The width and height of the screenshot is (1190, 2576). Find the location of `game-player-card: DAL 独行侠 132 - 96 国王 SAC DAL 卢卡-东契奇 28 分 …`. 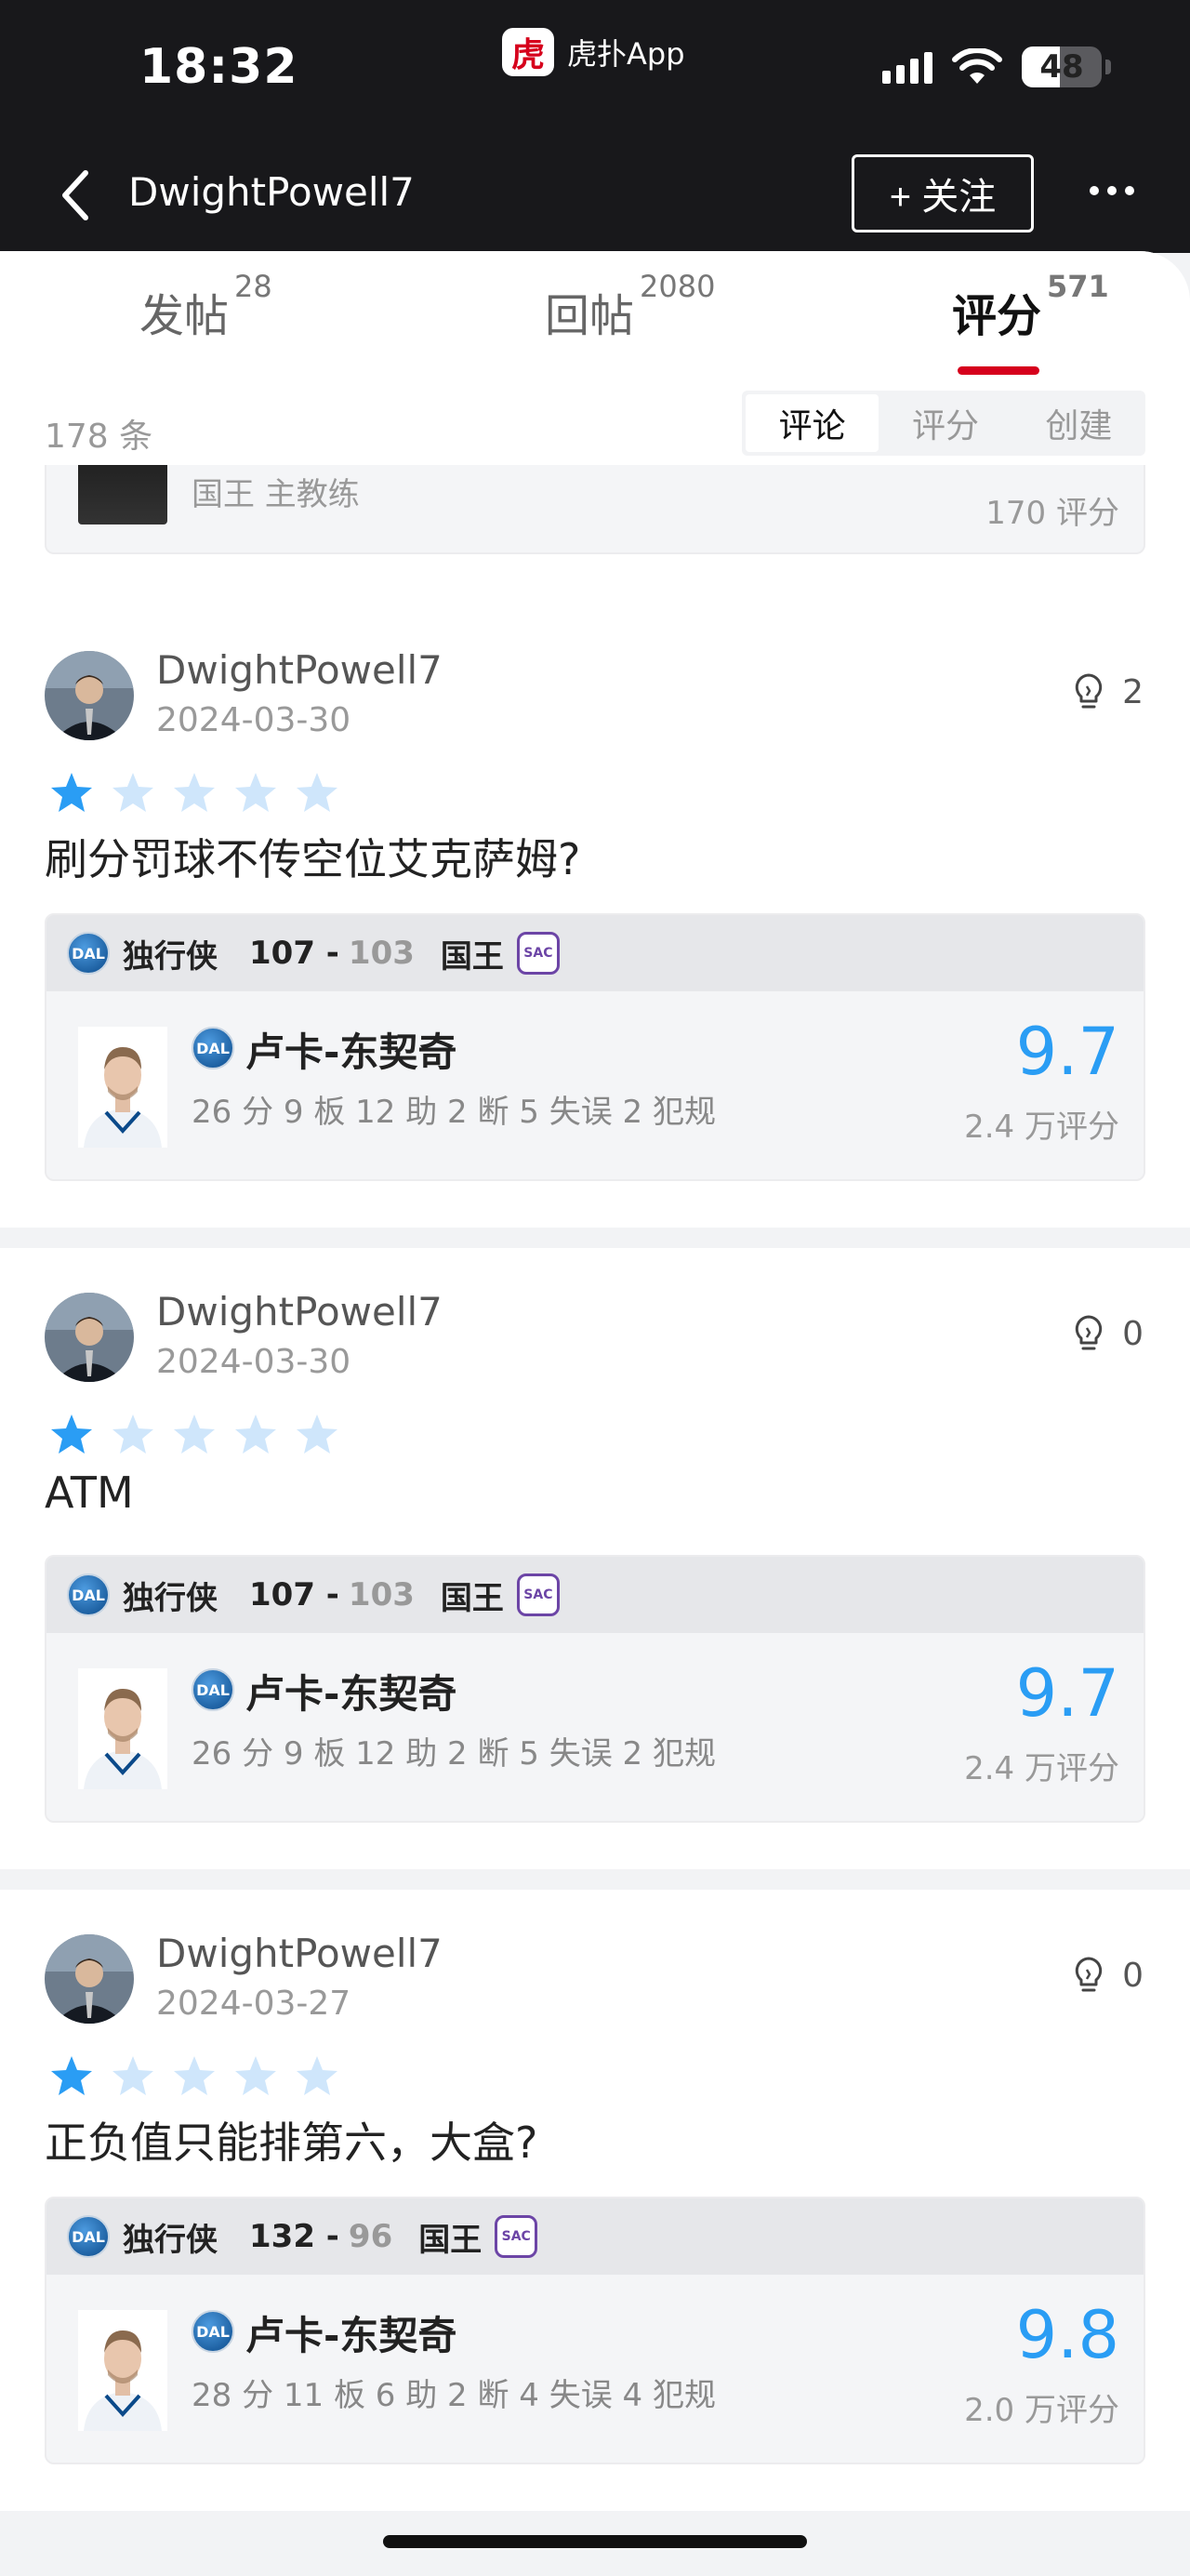

game-player-card: DAL 独行侠 132 - 96 国王 SAC DAL 卢卡-东契奇 28 分 … is located at coordinates (595, 2330).